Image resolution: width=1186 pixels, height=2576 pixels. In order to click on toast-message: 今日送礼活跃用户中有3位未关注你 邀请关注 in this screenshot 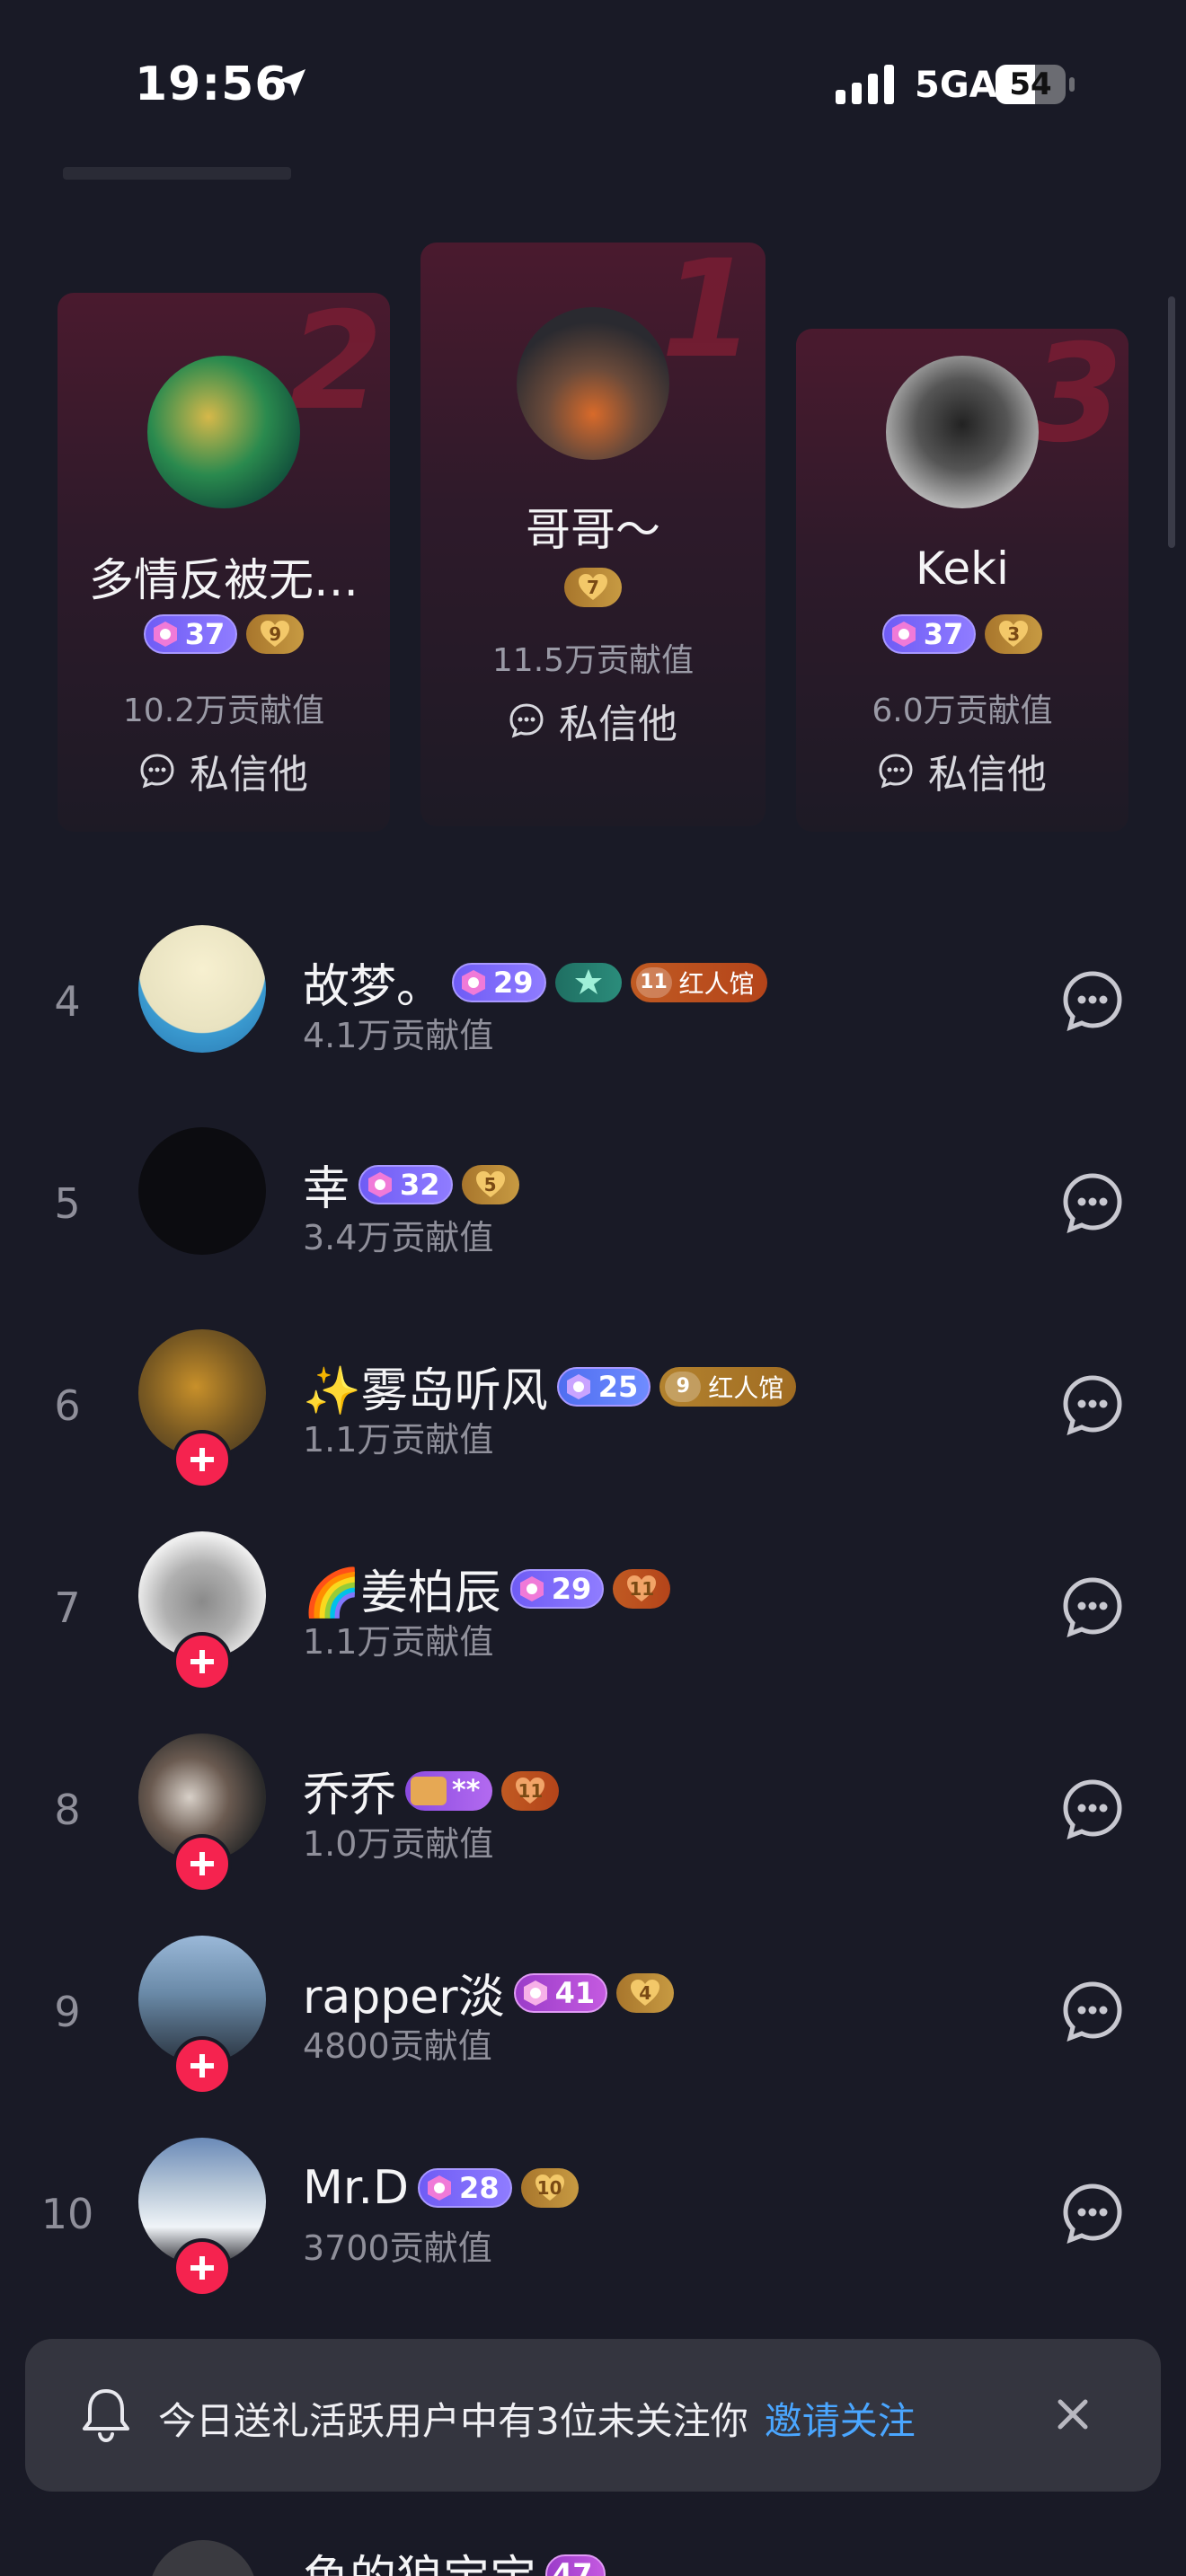, I will do `click(537, 2418)`.